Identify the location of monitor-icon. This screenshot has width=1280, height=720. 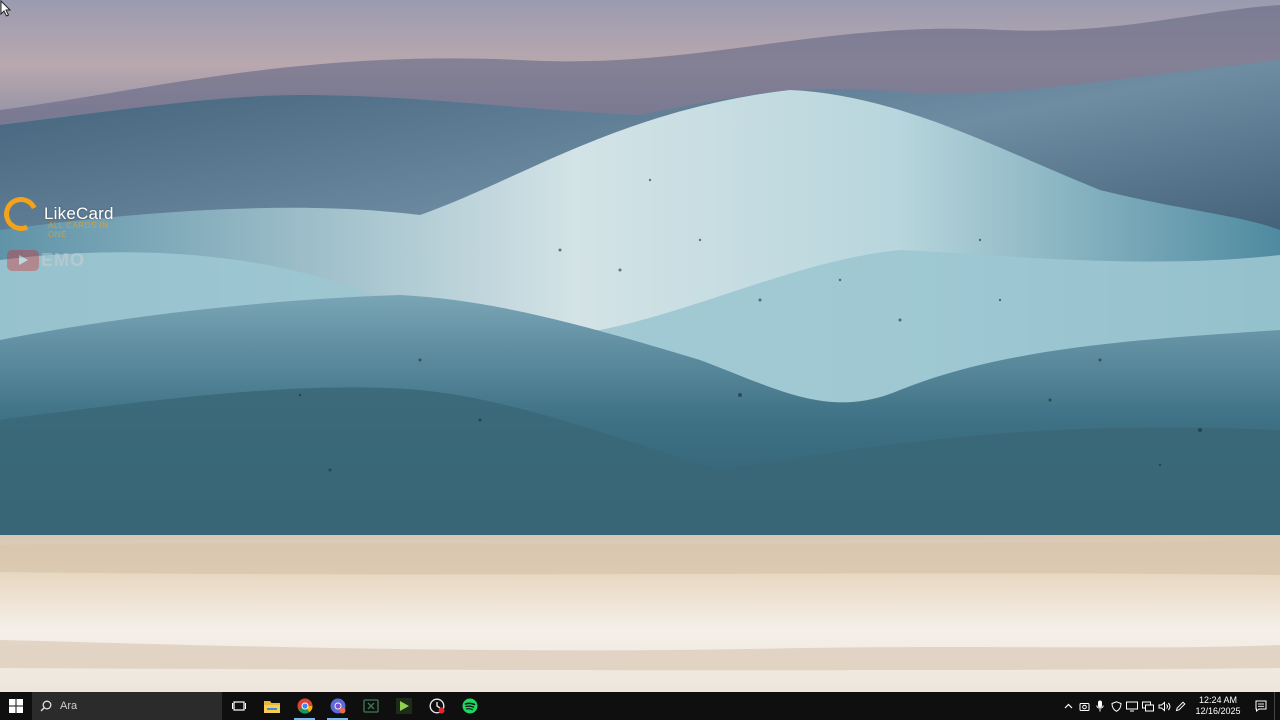
(1132, 706).